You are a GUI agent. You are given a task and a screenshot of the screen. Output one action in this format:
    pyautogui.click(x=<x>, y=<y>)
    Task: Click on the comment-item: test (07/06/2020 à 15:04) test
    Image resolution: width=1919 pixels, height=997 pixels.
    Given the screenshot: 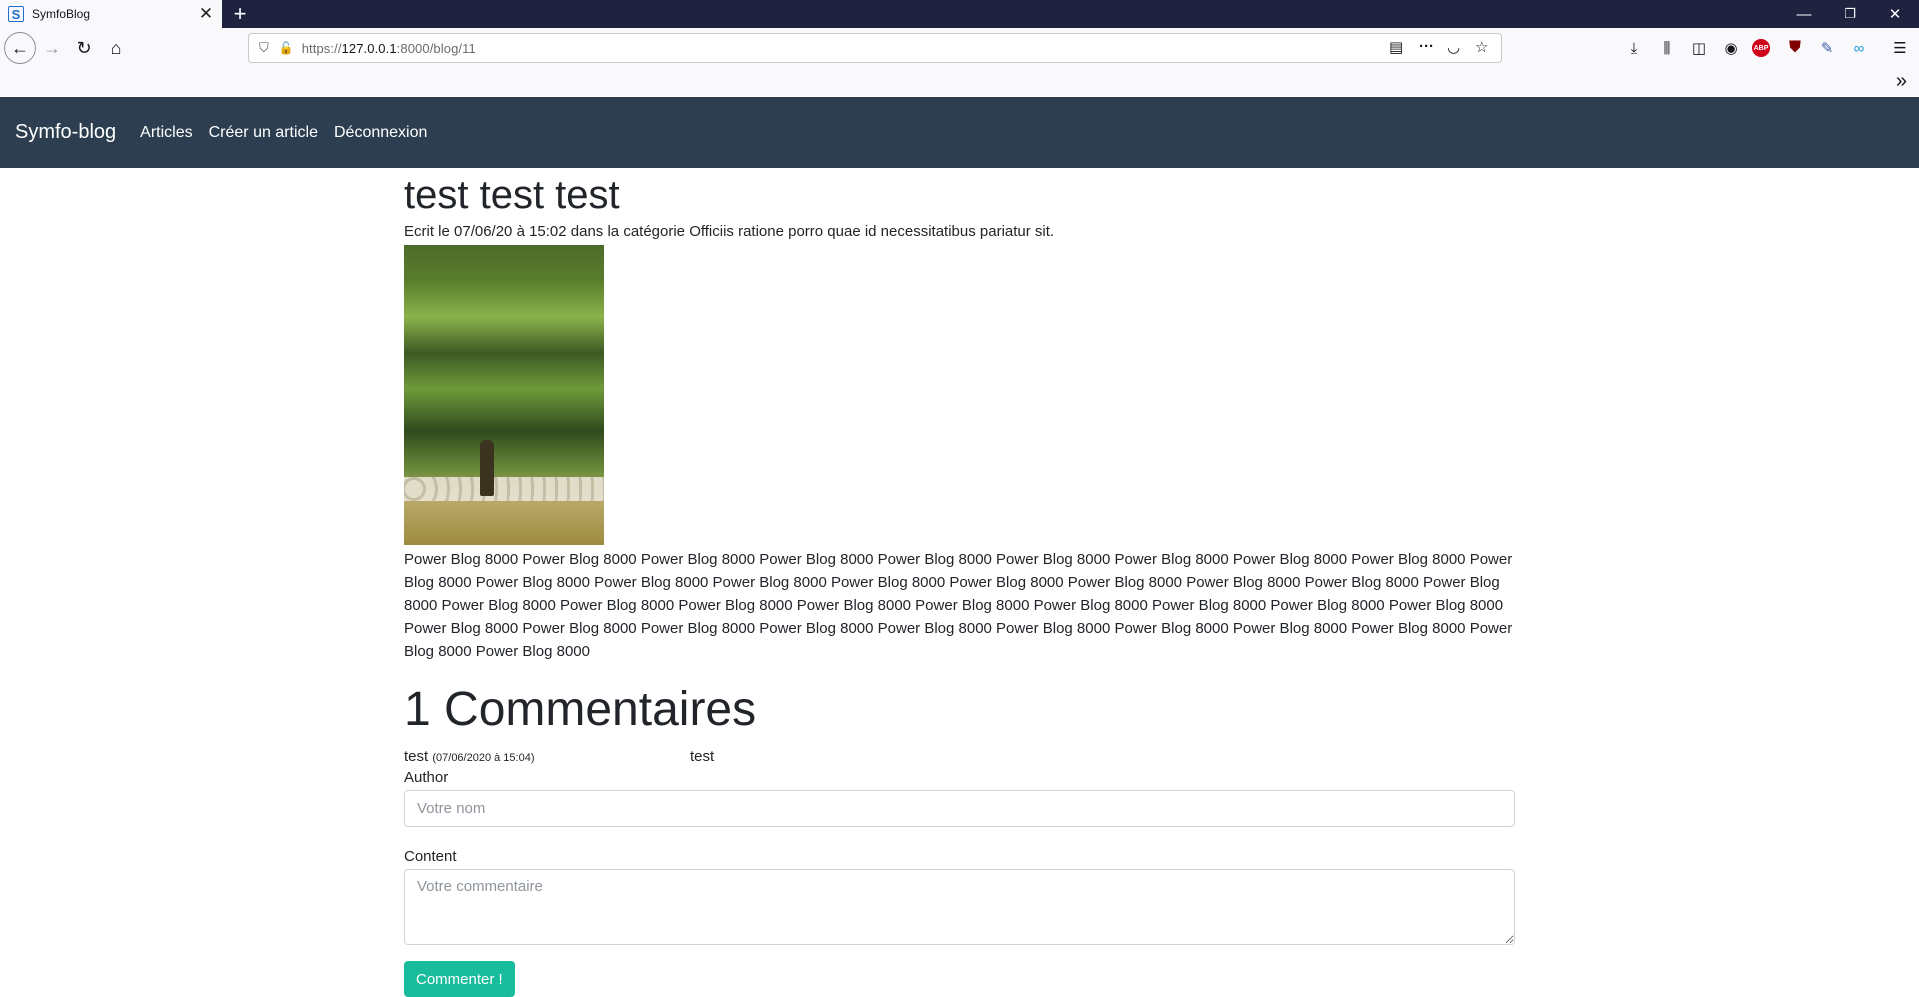 What is the action you would take?
    pyautogui.click(x=959, y=757)
    